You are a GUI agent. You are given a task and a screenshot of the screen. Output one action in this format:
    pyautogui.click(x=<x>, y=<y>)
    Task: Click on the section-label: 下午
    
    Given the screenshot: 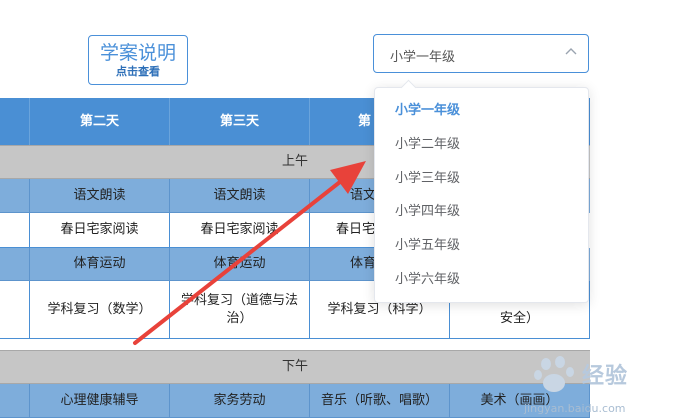 What is the action you would take?
    pyautogui.click(x=294, y=366)
    